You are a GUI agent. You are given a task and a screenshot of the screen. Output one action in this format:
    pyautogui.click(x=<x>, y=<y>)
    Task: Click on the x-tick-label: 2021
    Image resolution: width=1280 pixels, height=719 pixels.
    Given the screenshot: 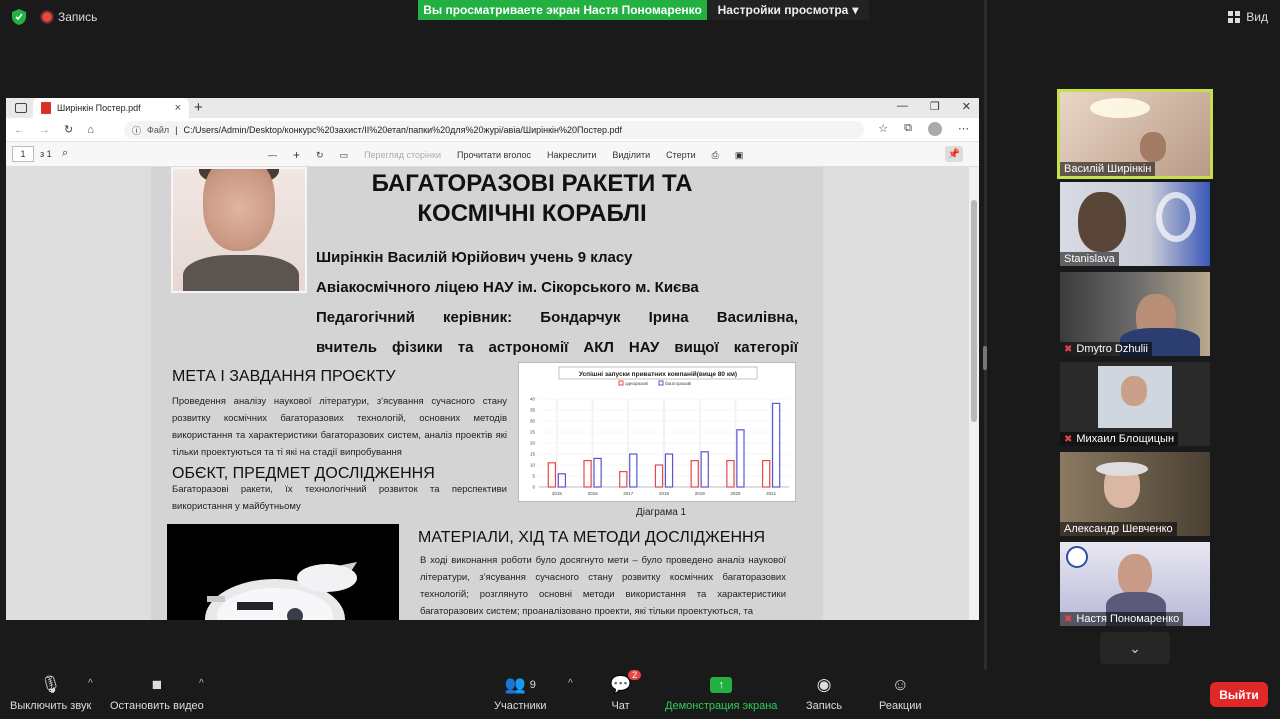 What is the action you would take?
    pyautogui.click(x=771, y=493)
    